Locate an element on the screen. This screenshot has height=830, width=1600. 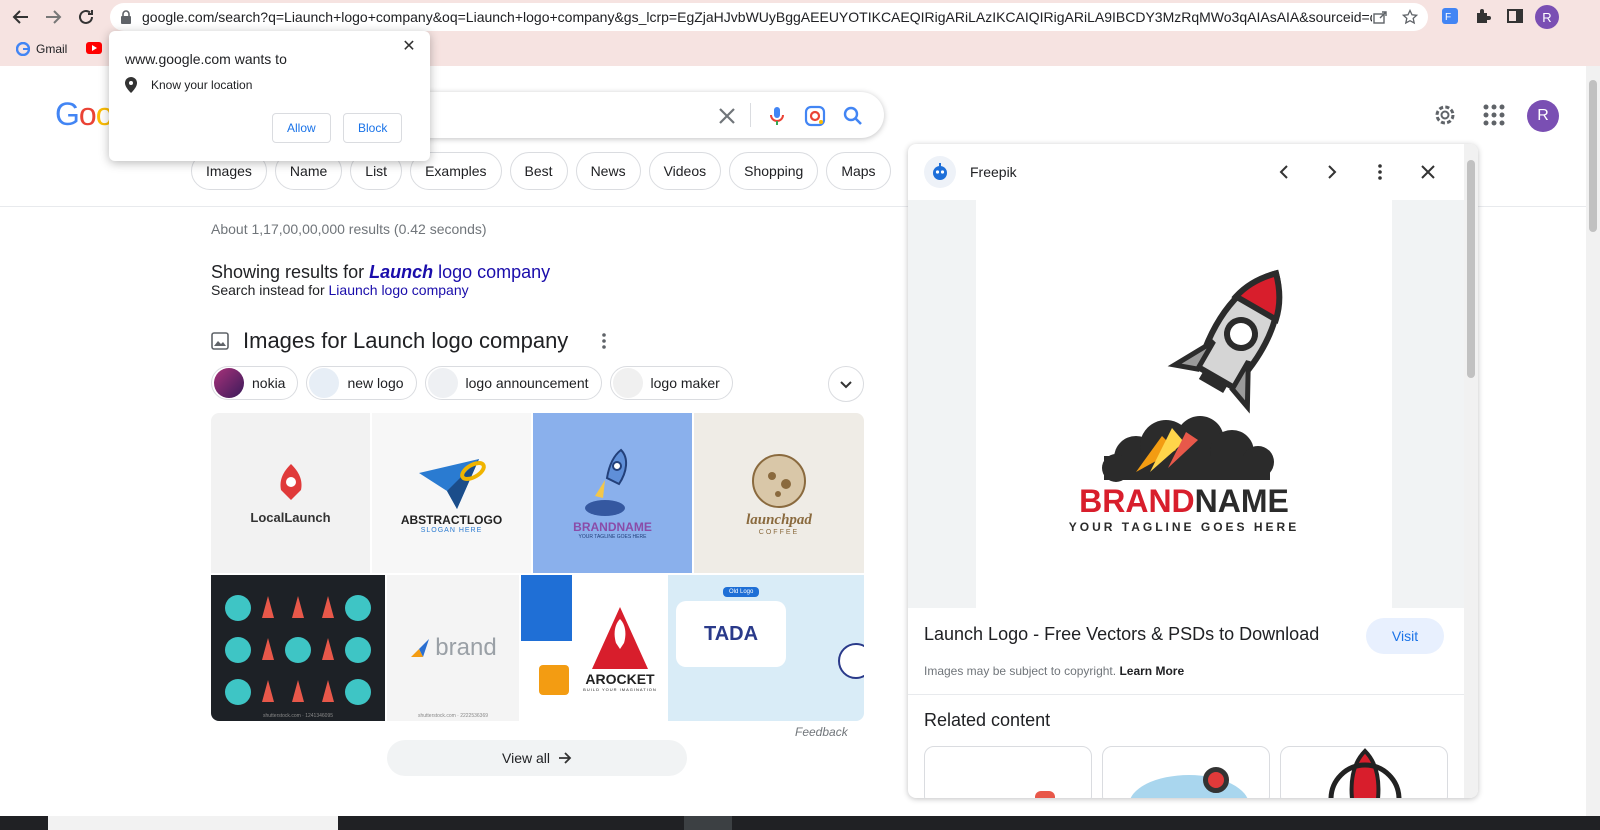
google-apps-icon is located at coordinates (1494, 115).